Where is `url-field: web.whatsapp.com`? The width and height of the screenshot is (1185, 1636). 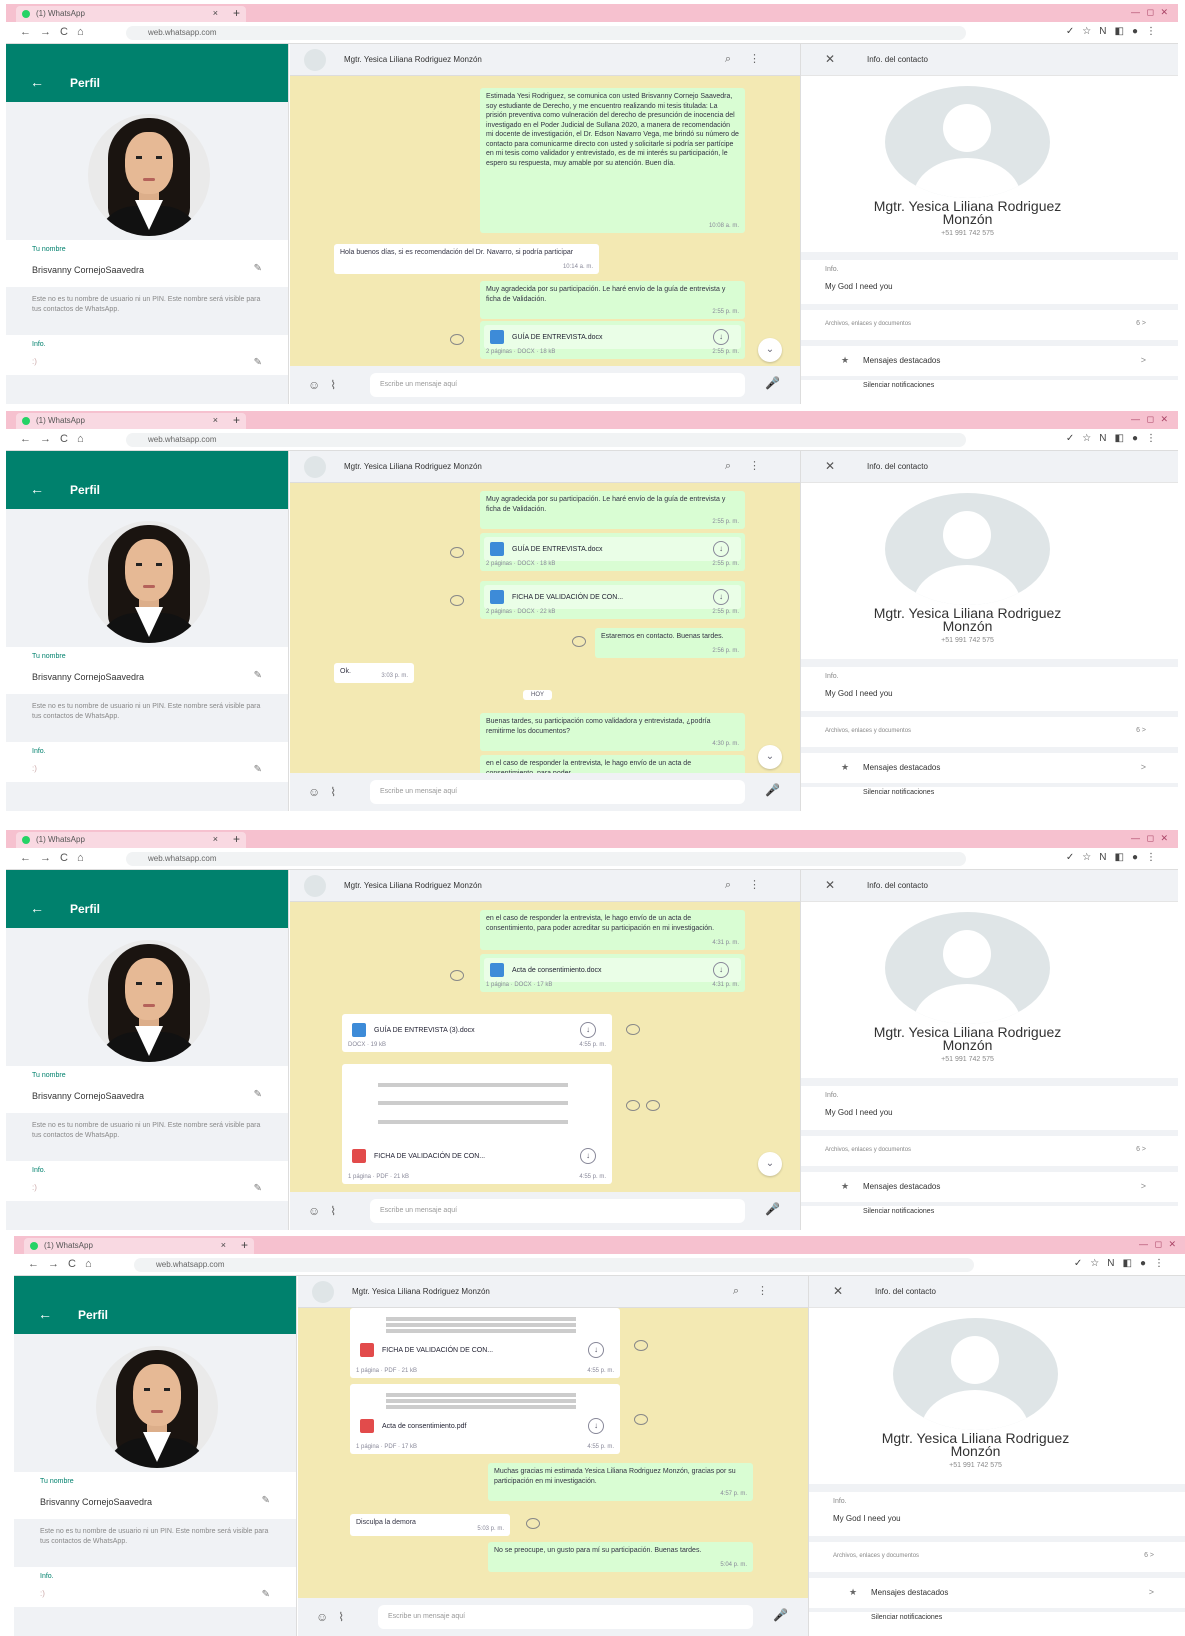 url-field: web.whatsapp.com is located at coordinates (546, 440).